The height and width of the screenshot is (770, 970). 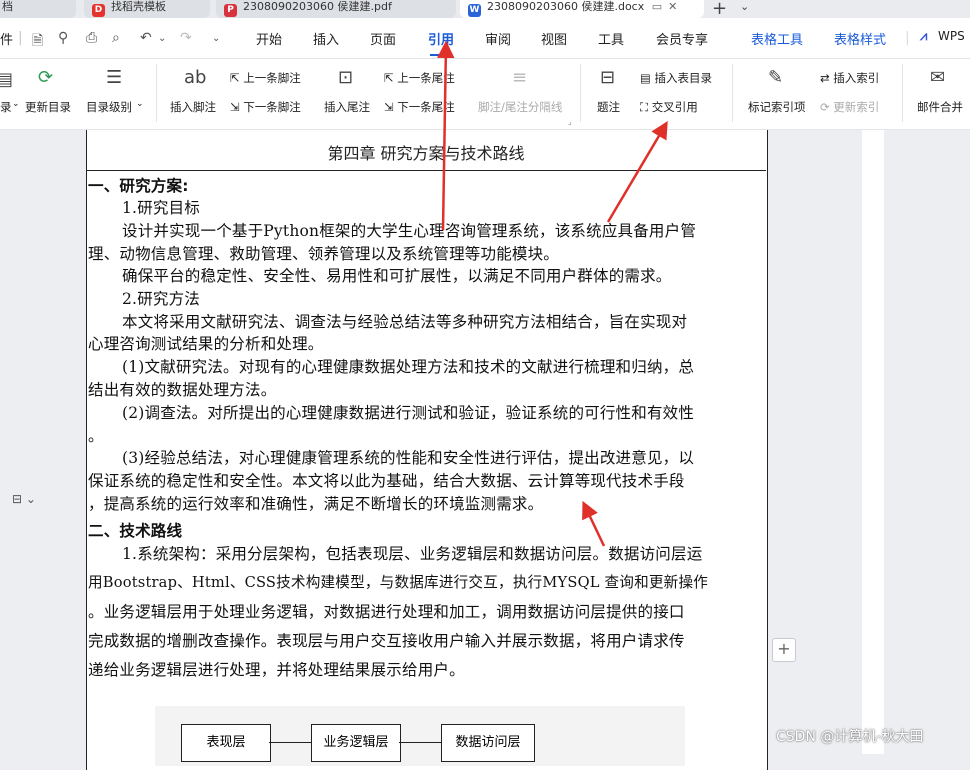 What do you see at coordinates (608, 107) in the screenshot?
I see `caption-button: 题注` at bounding box center [608, 107].